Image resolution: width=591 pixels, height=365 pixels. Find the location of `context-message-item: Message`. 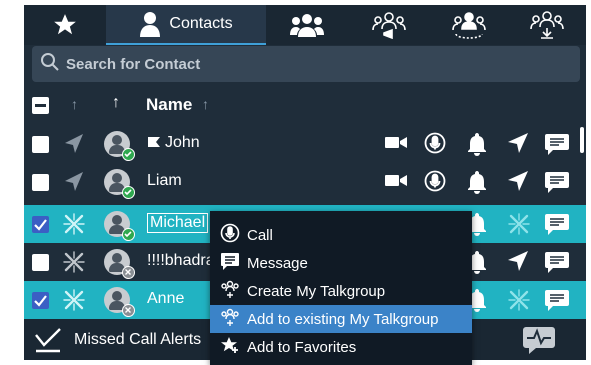

context-message-item: Message is located at coordinates (341, 263).